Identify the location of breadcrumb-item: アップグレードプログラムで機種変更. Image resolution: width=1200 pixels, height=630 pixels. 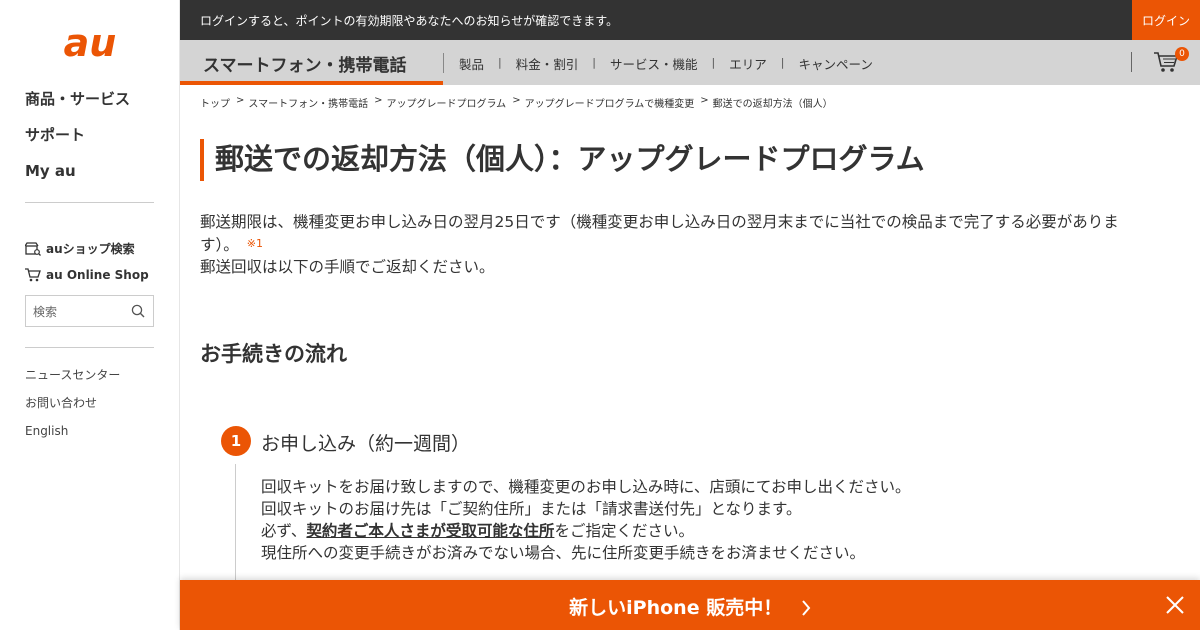
(610, 102).